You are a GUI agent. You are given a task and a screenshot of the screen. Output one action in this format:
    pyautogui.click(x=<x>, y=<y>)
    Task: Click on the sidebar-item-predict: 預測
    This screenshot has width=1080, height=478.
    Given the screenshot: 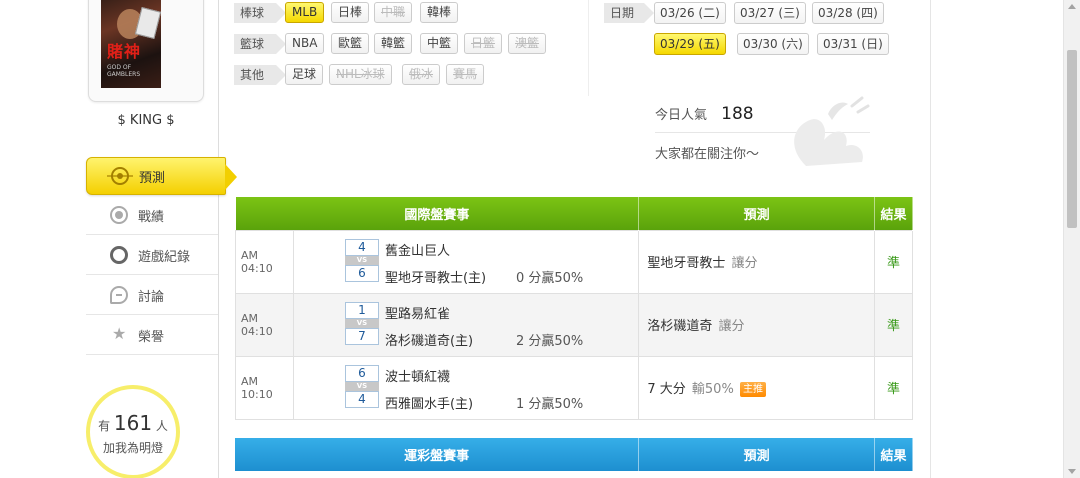 What is the action you would take?
    pyautogui.click(x=161, y=176)
    